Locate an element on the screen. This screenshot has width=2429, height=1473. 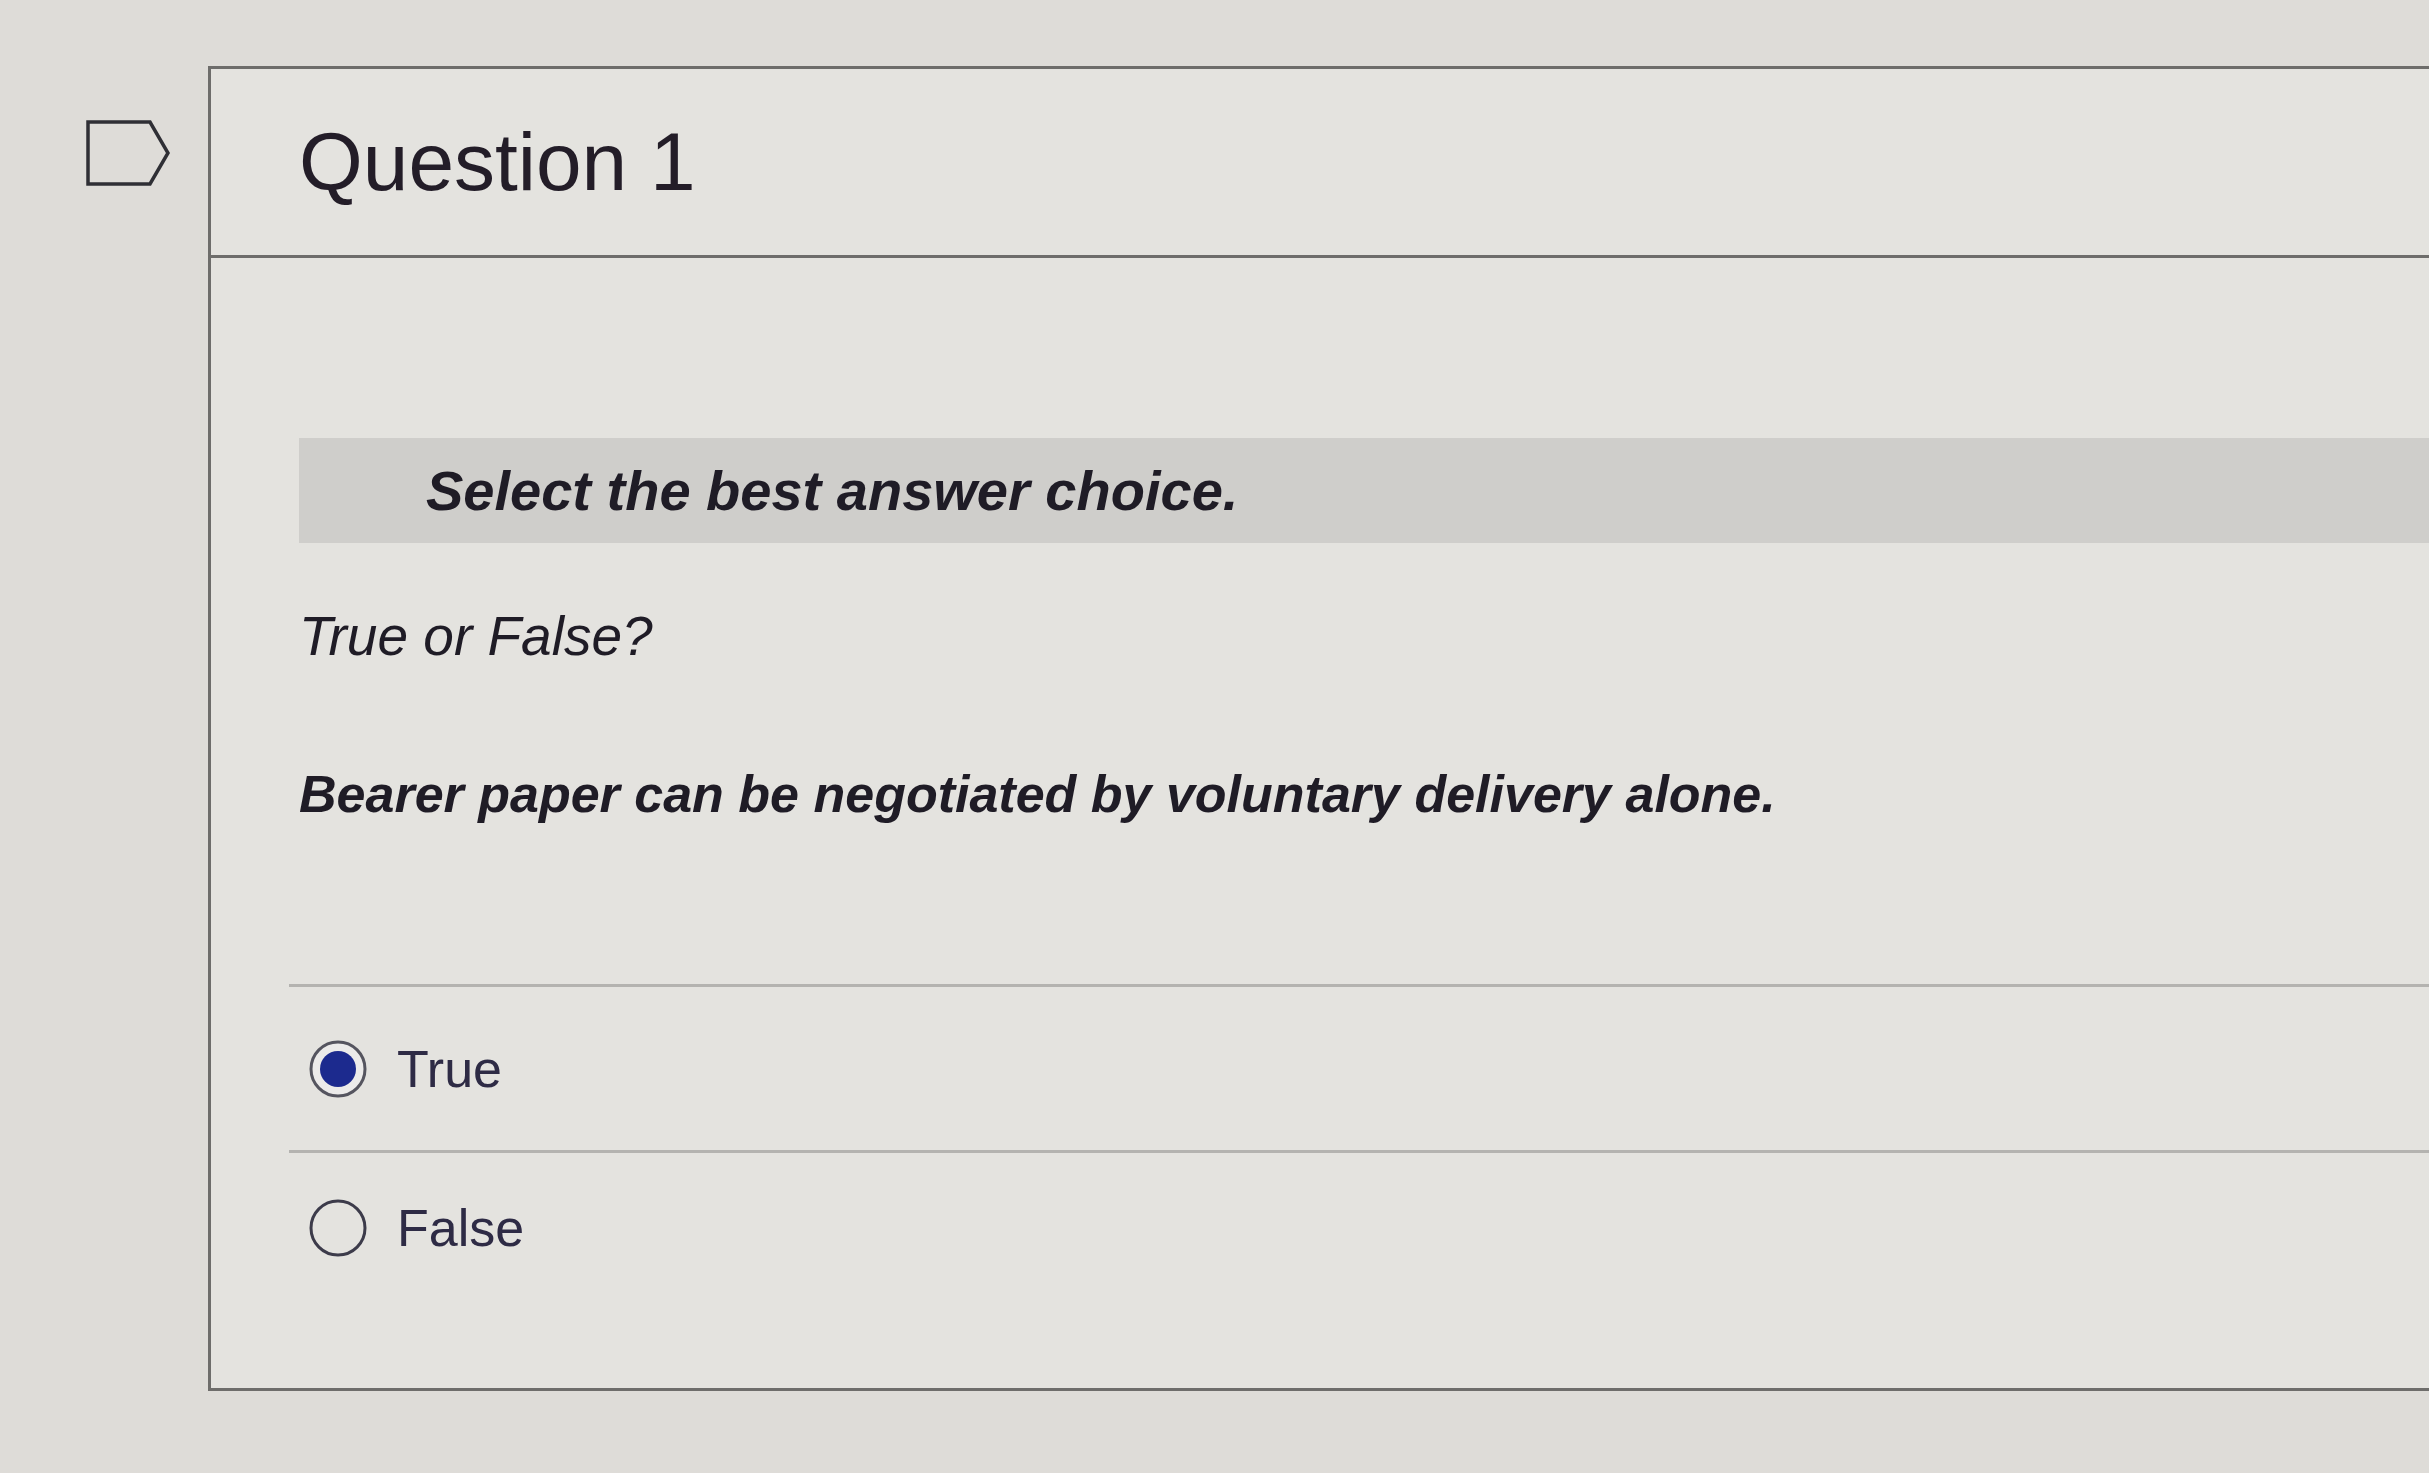
question-title: Question 1 is located at coordinates (497, 162).